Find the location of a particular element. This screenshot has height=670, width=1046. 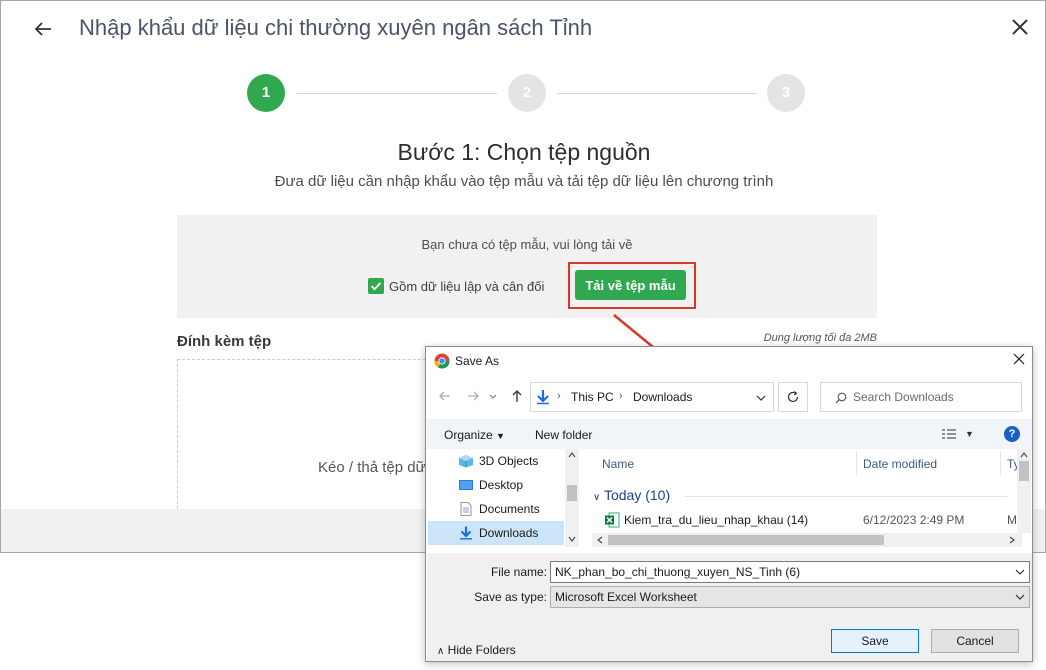

download-template-button: Tải về tệp mẫu is located at coordinates (630, 285).